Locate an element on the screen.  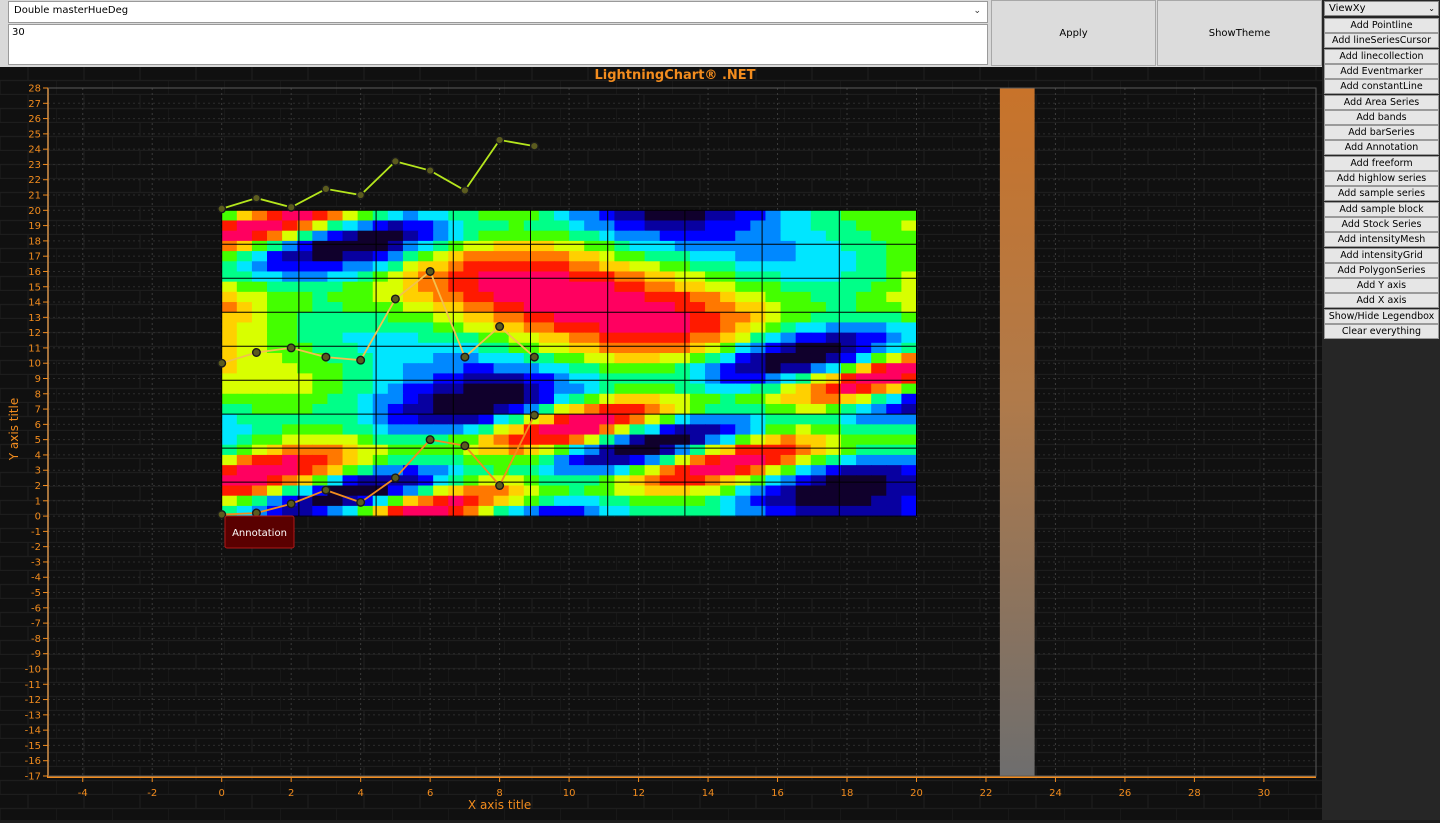
panel-button-add-y-axis: Add Y axis is located at coordinates (1381, 285).